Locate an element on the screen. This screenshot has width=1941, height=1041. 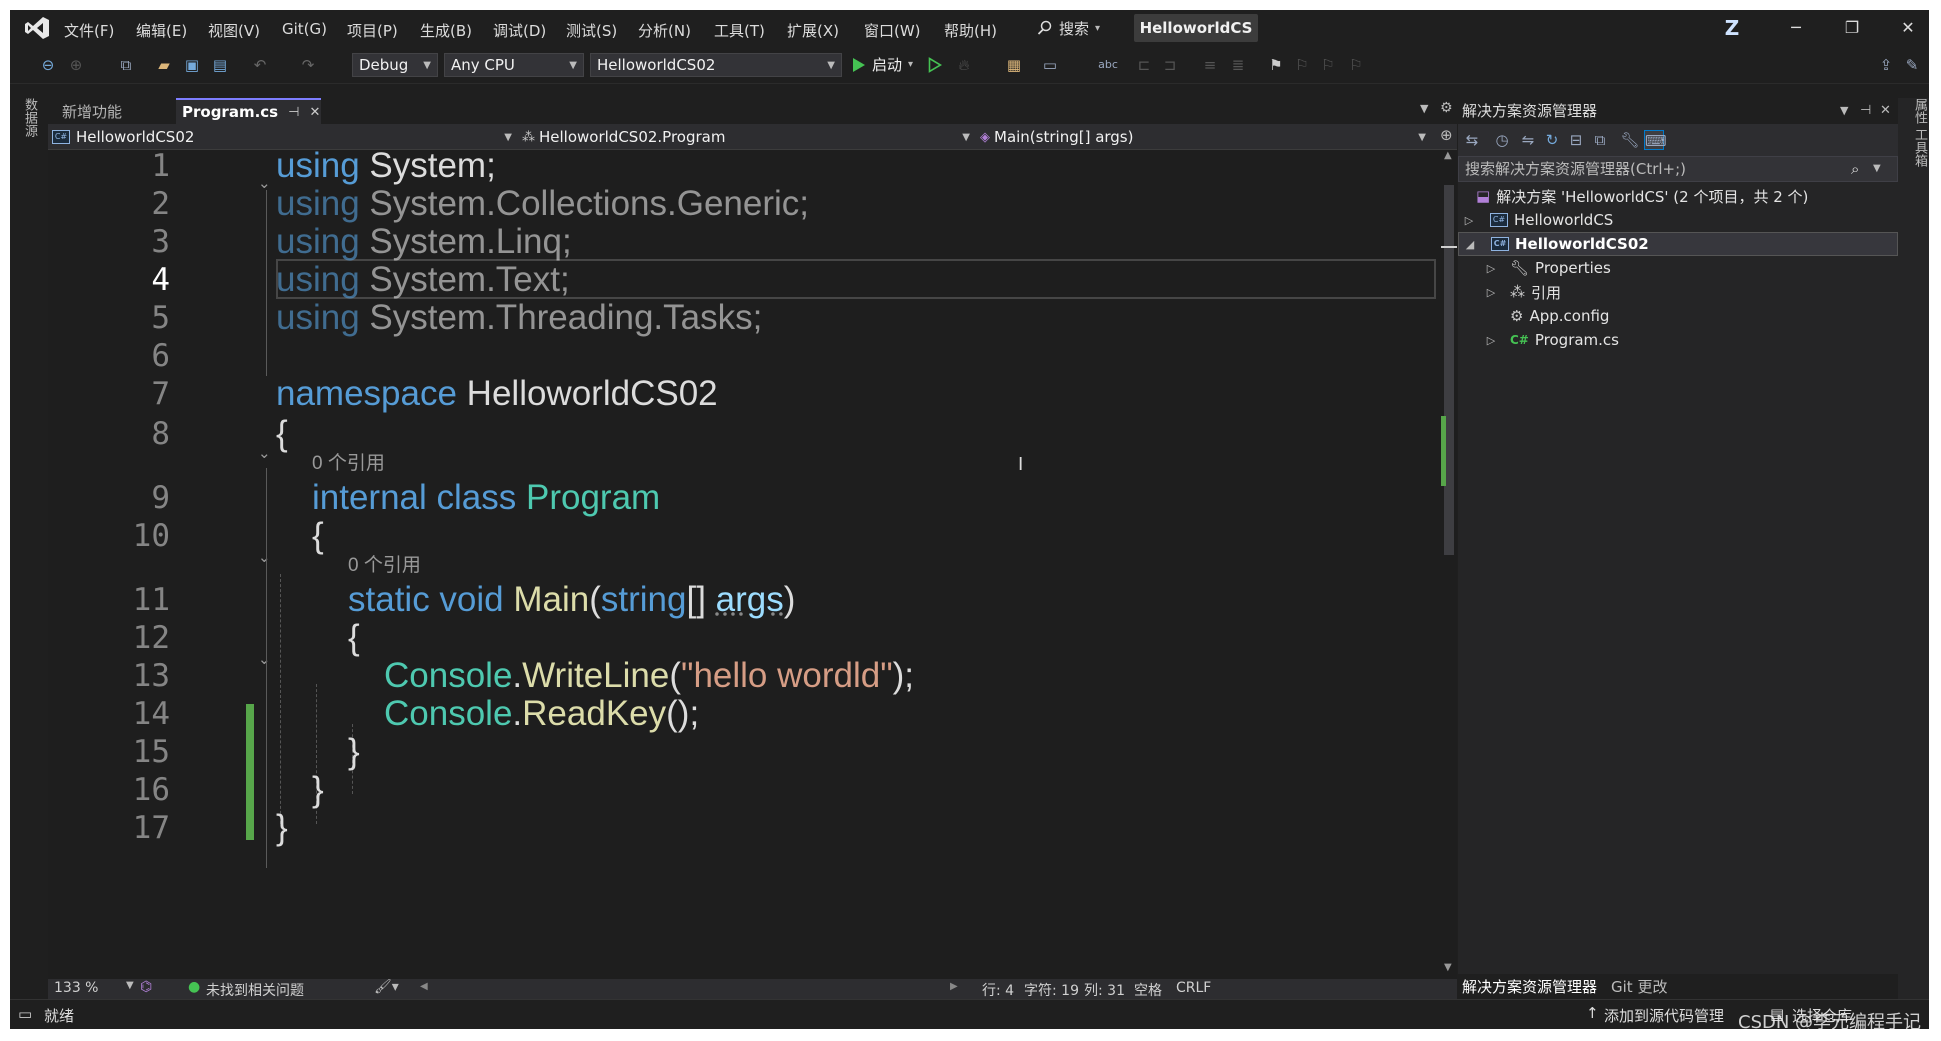
tab-program-cs: Program.cs ⊣ ✕ is located at coordinates (248, 111).